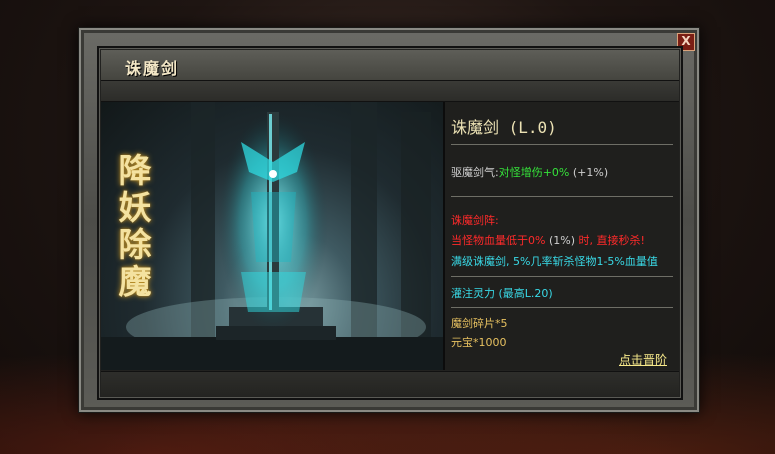 This screenshot has width=775, height=454. I want to click on gem, so click(273, 174).